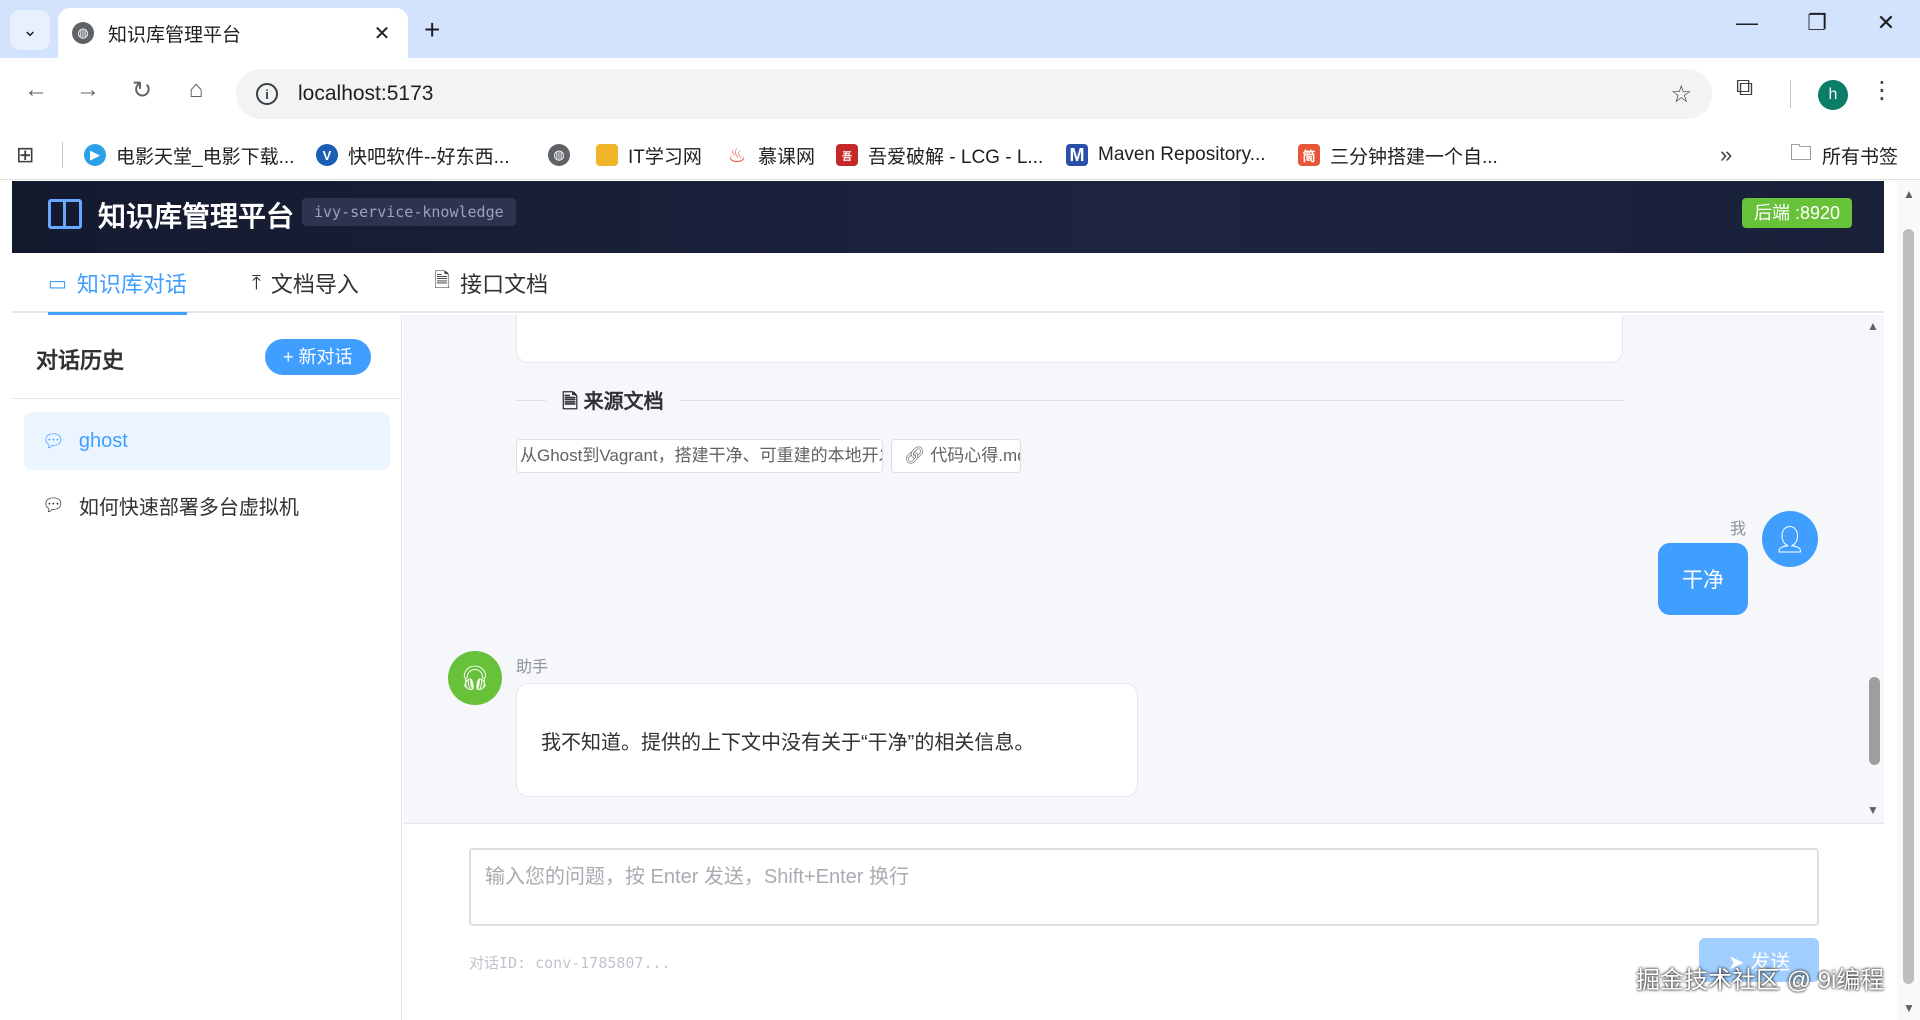  What do you see at coordinates (1069, 339) in the screenshot?
I see `previous-answer-bubble` at bounding box center [1069, 339].